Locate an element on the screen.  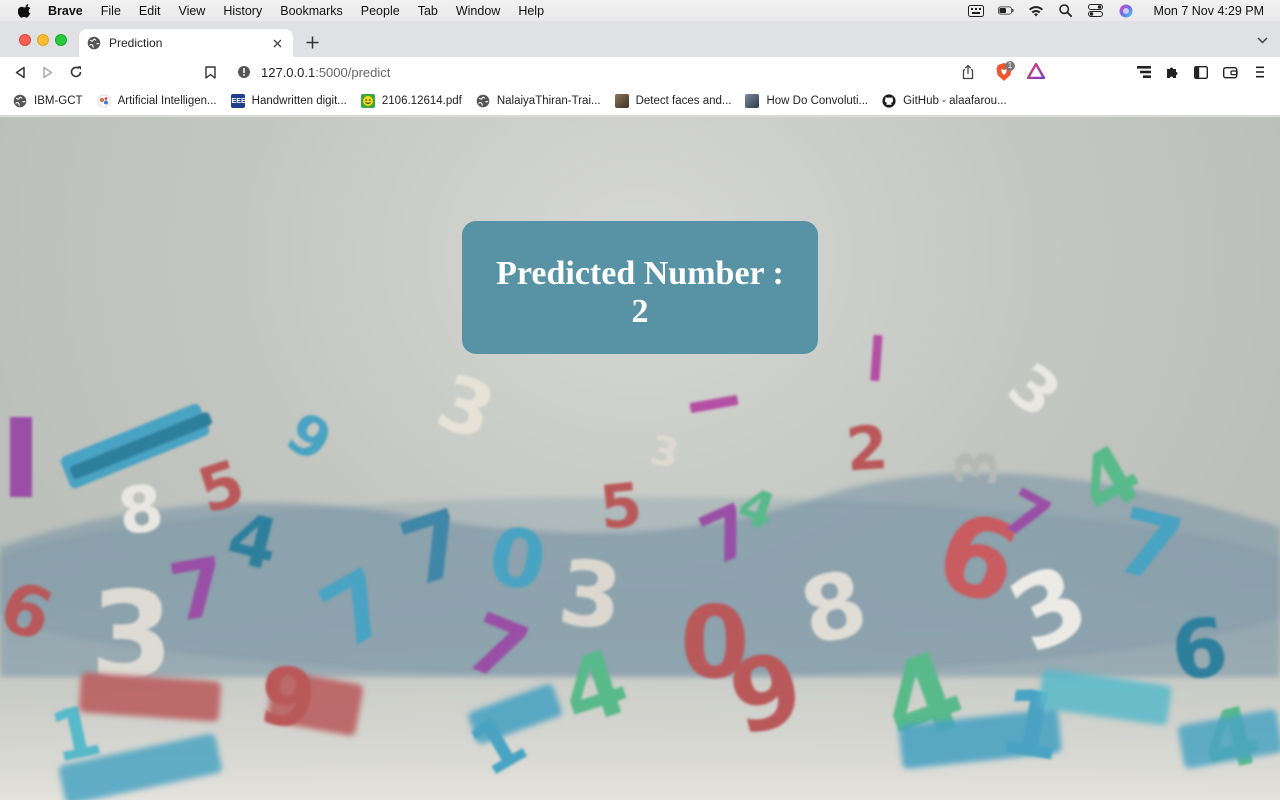
menu-bookmarks: Bookmarks is located at coordinates (311, 11).